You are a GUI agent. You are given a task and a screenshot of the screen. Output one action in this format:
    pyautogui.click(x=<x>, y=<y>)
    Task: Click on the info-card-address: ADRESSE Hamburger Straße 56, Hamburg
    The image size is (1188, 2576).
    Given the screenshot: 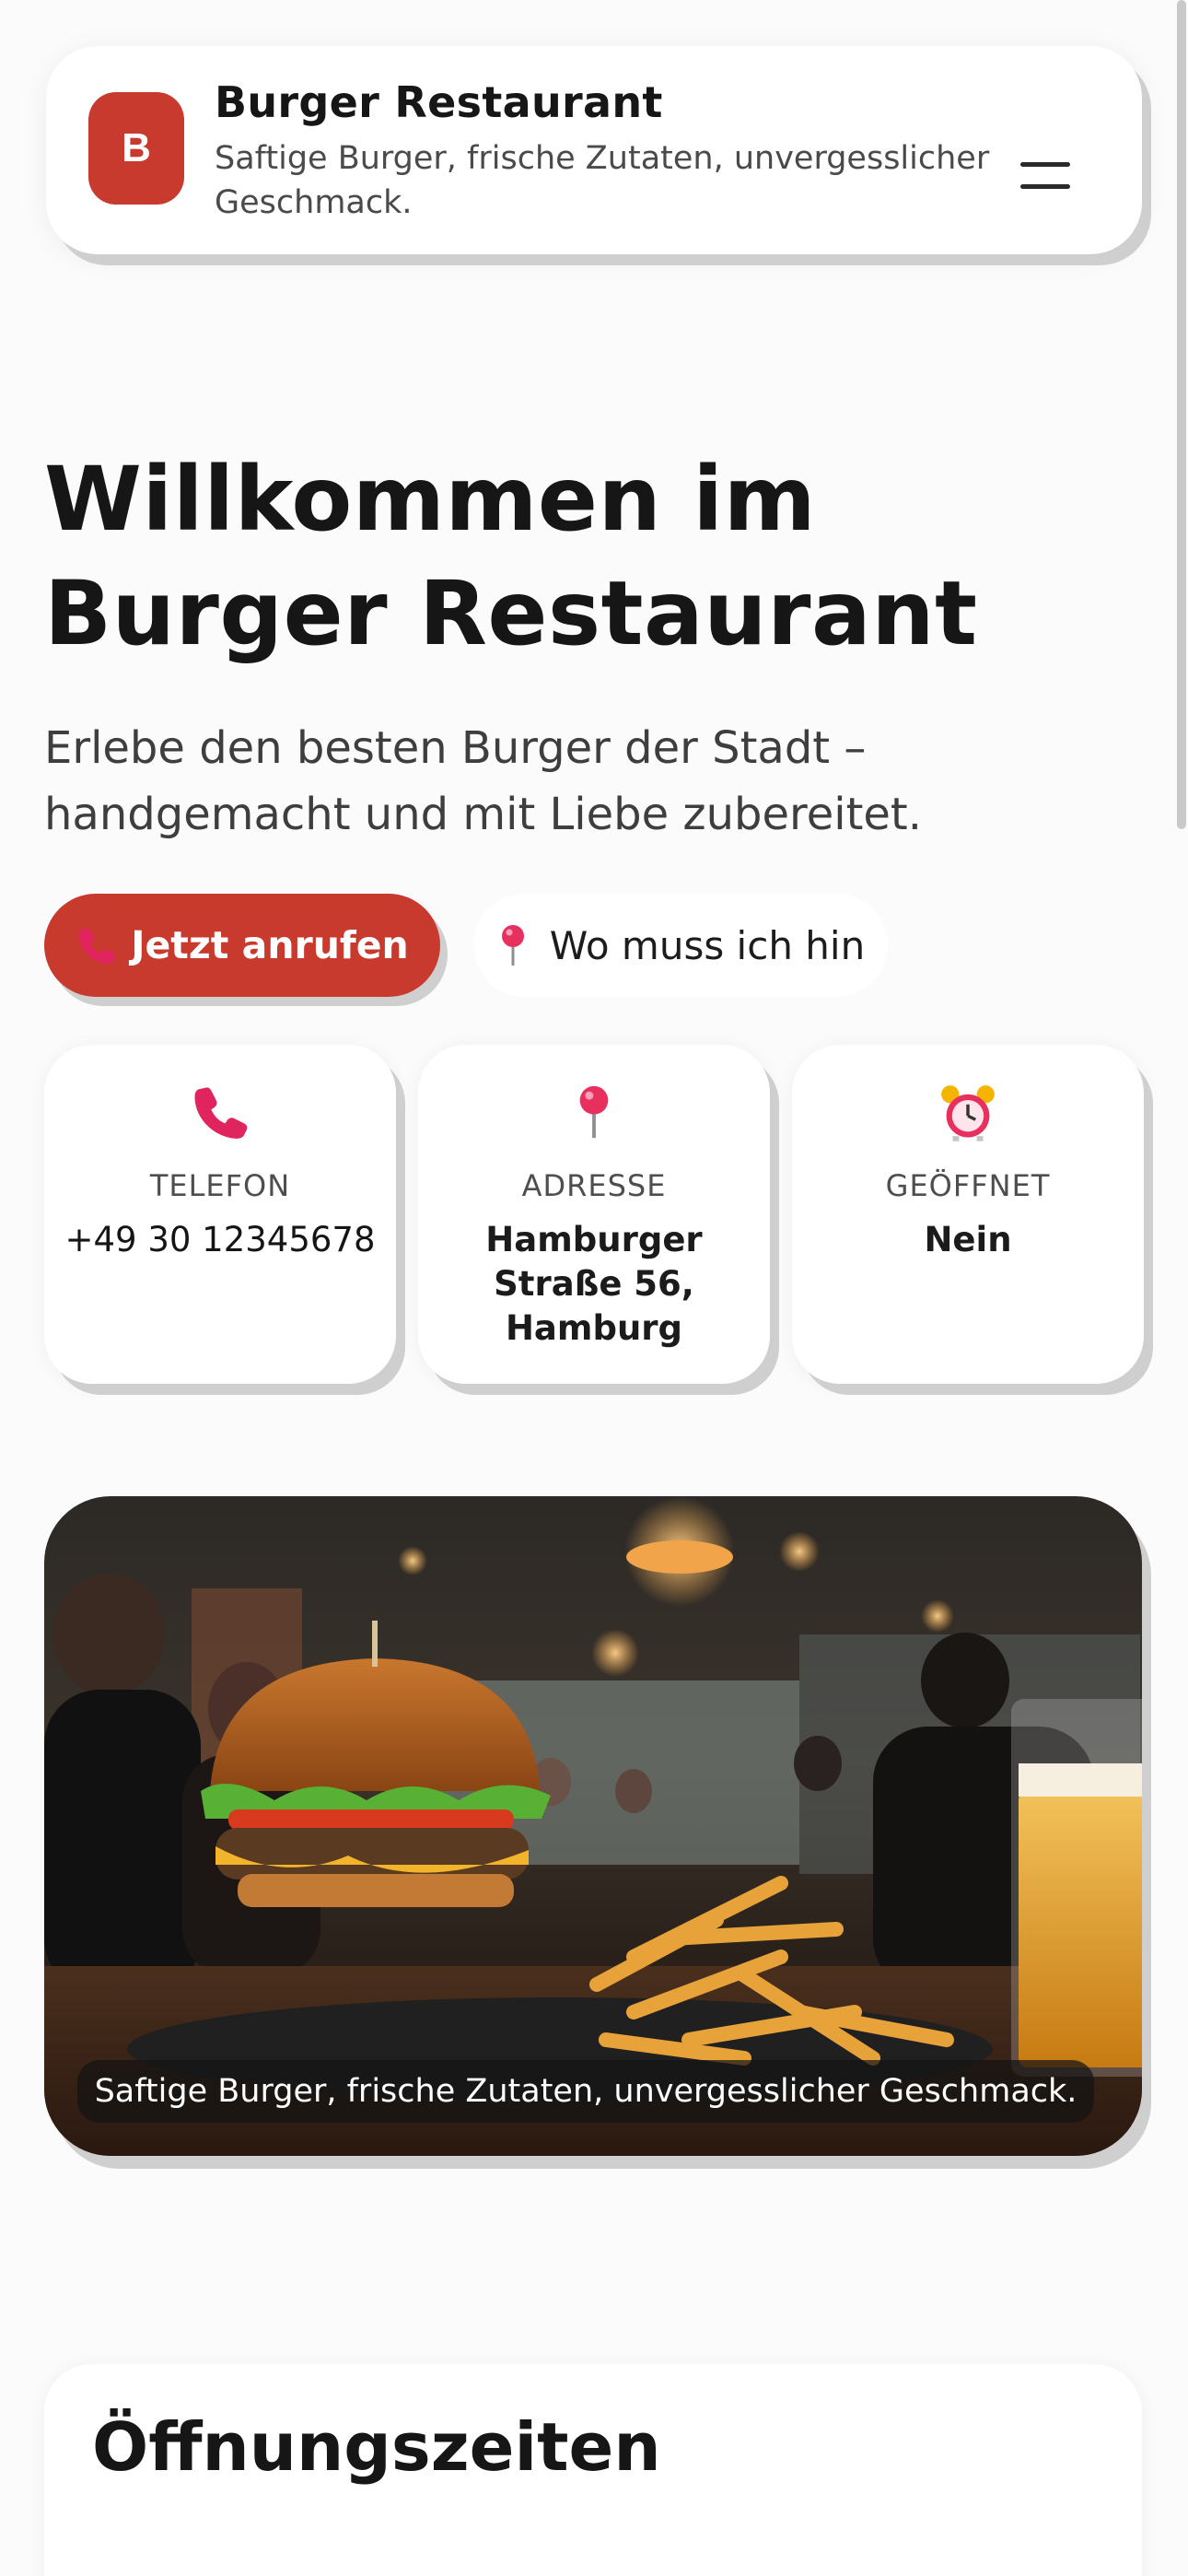 What is the action you would take?
    pyautogui.click(x=594, y=1214)
    